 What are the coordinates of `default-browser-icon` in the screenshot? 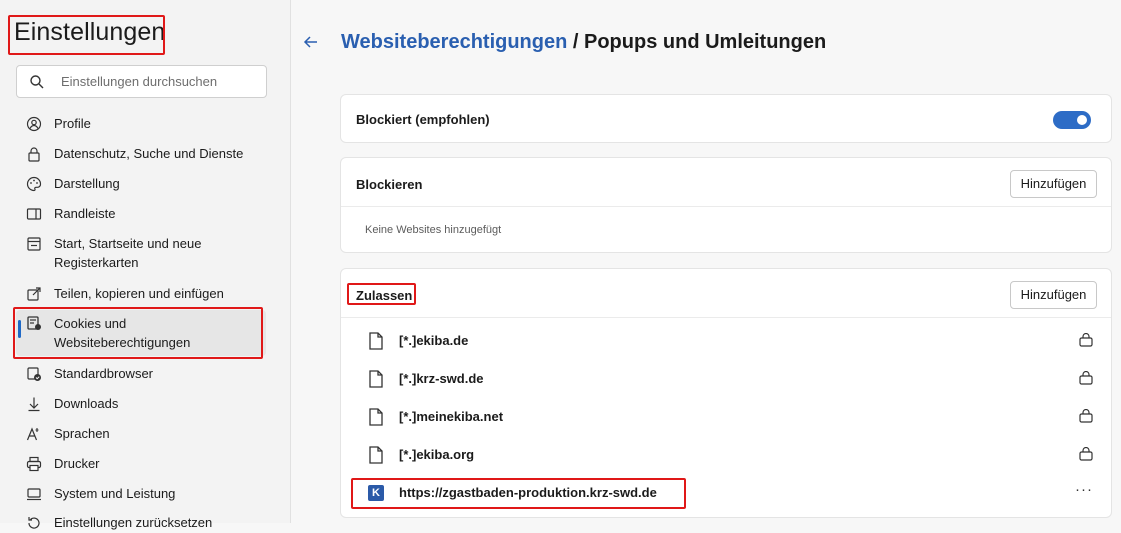 It's located at (34, 374).